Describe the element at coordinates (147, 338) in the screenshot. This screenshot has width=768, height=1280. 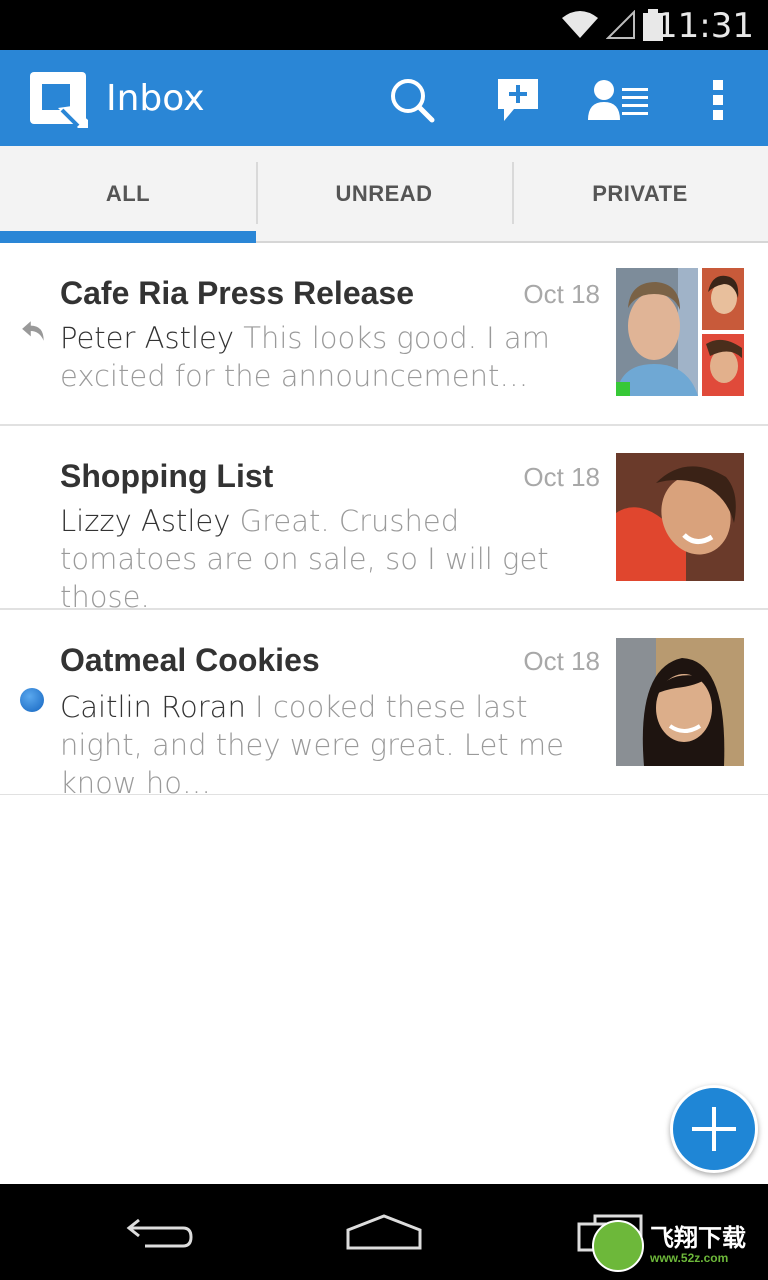
I see `thread-sender: Peter Astley` at that location.